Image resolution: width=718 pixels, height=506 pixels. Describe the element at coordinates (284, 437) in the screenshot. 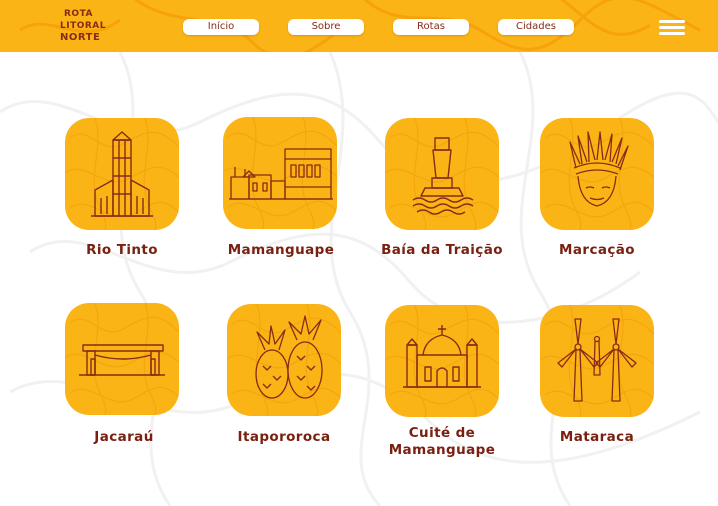

I see `city-label-itapororoca: Itapororoca` at that location.